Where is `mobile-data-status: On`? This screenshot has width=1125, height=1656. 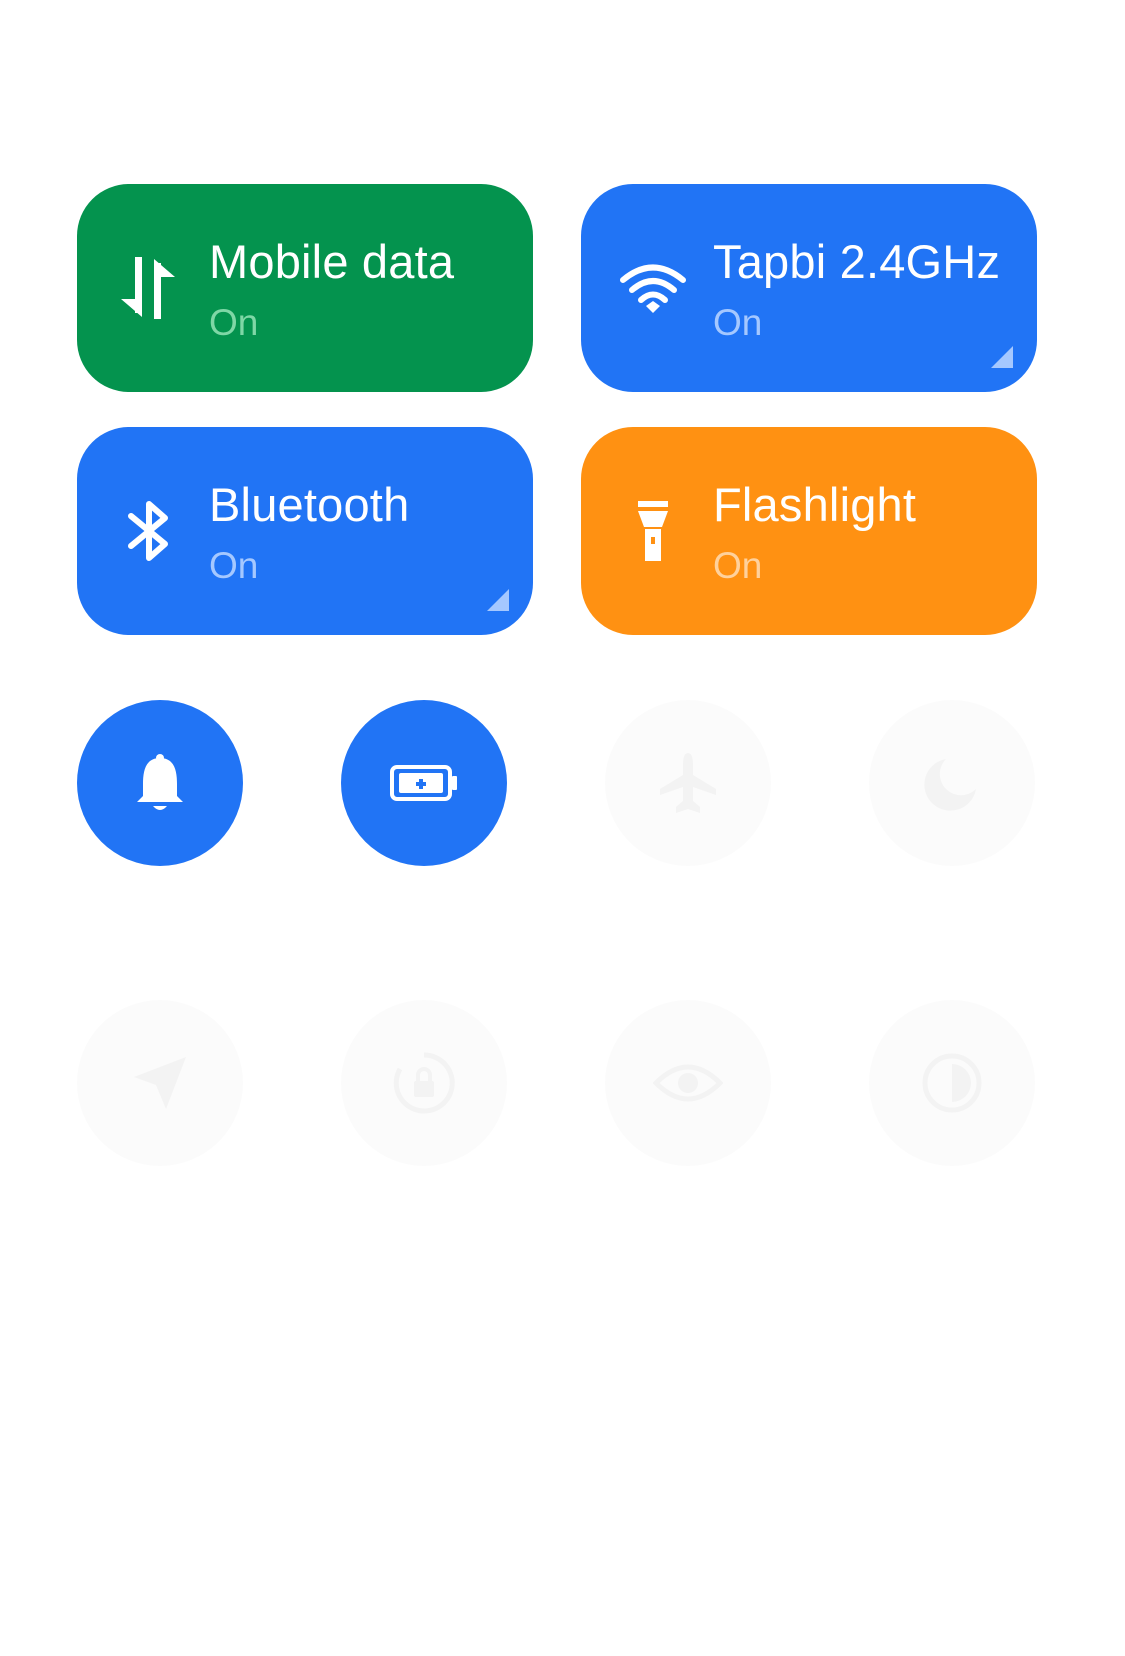
mobile-data-status: On is located at coordinates (234, 322).